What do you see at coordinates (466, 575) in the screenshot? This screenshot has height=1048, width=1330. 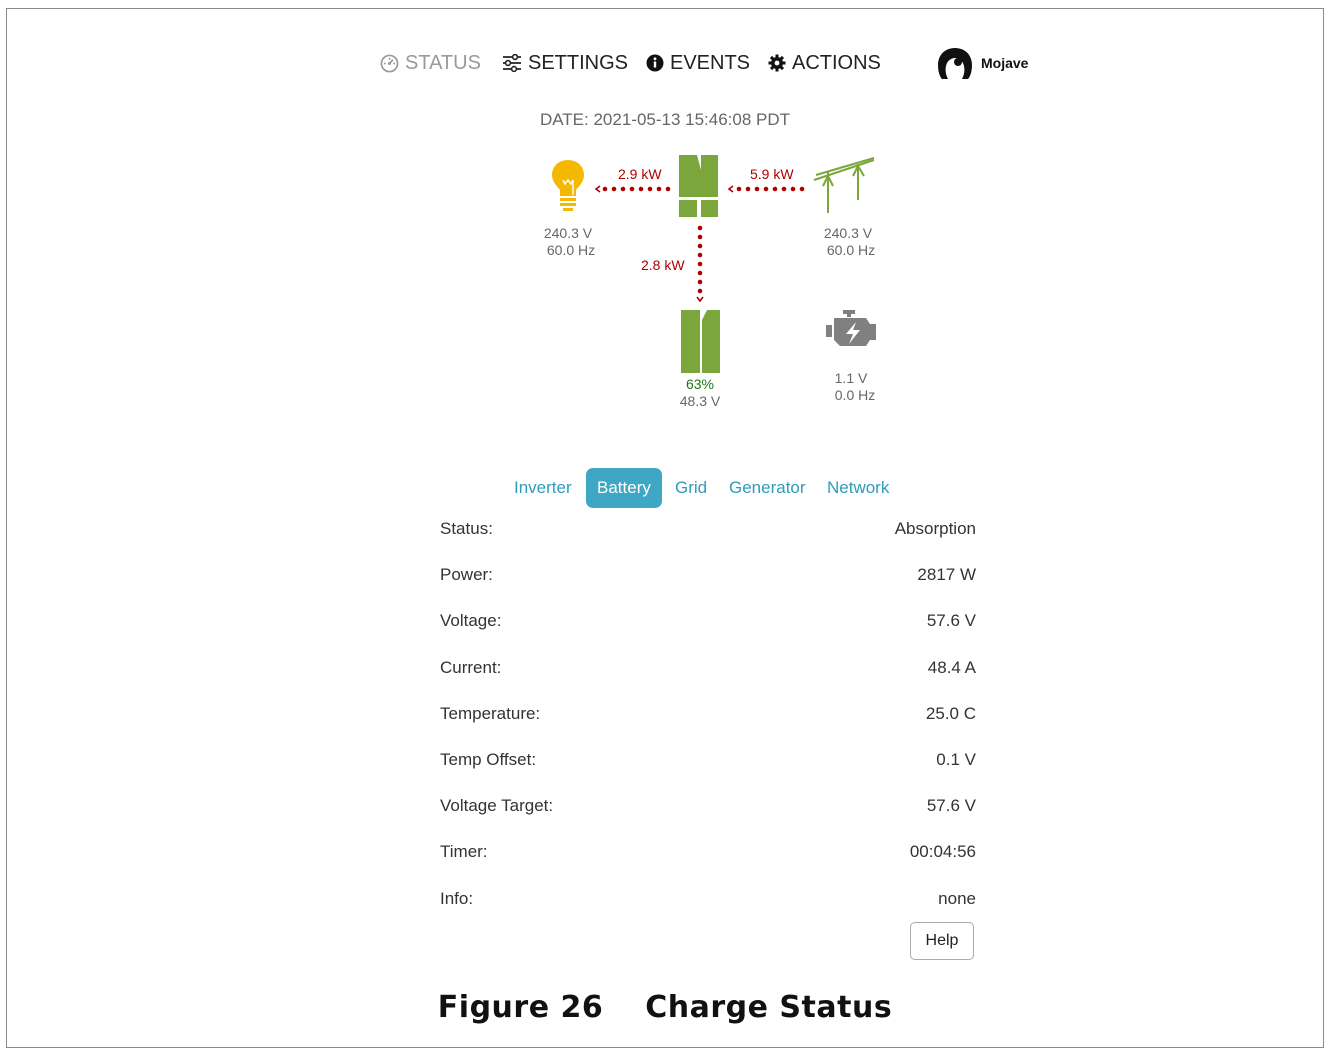 I see `detail-label: Power:` at bounding box center [466, 575].